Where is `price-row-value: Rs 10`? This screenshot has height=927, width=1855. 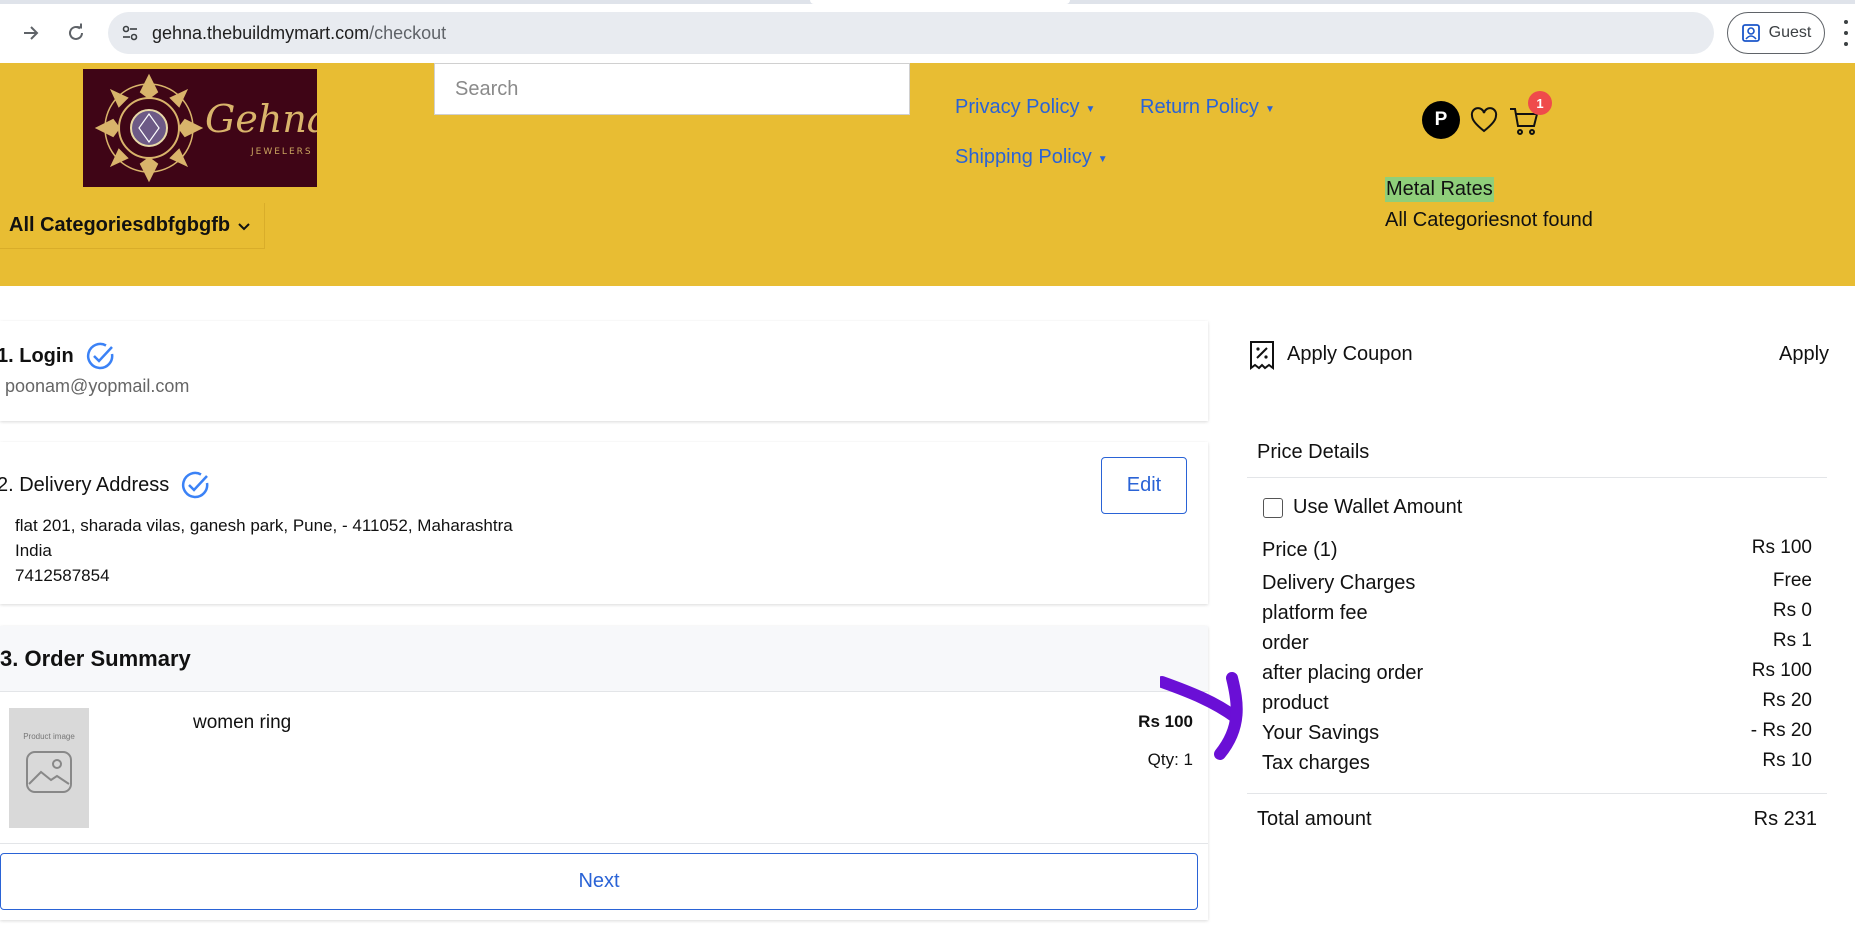 price-row-value: Rs 10 is located at coordinates (1787, 760).